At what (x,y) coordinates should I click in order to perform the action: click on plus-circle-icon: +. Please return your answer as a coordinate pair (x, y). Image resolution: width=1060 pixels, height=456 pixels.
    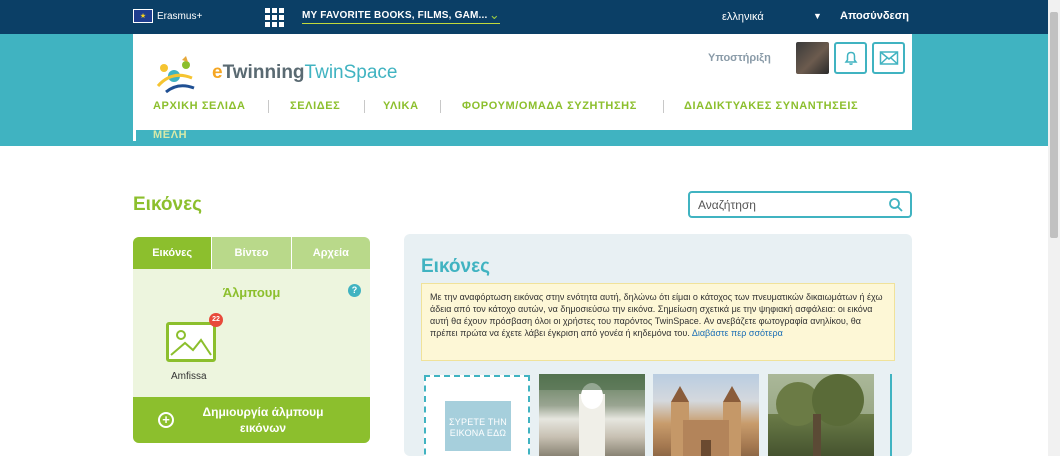
    Looking at the image, I should click on (166, 420).